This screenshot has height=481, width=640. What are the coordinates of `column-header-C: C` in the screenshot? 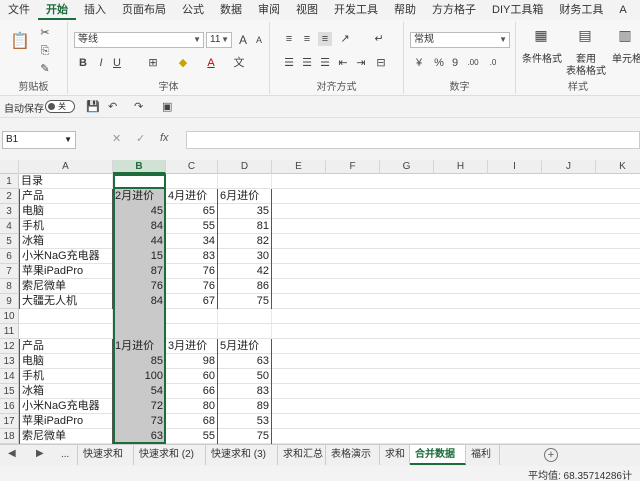 It's located at (192, 167).